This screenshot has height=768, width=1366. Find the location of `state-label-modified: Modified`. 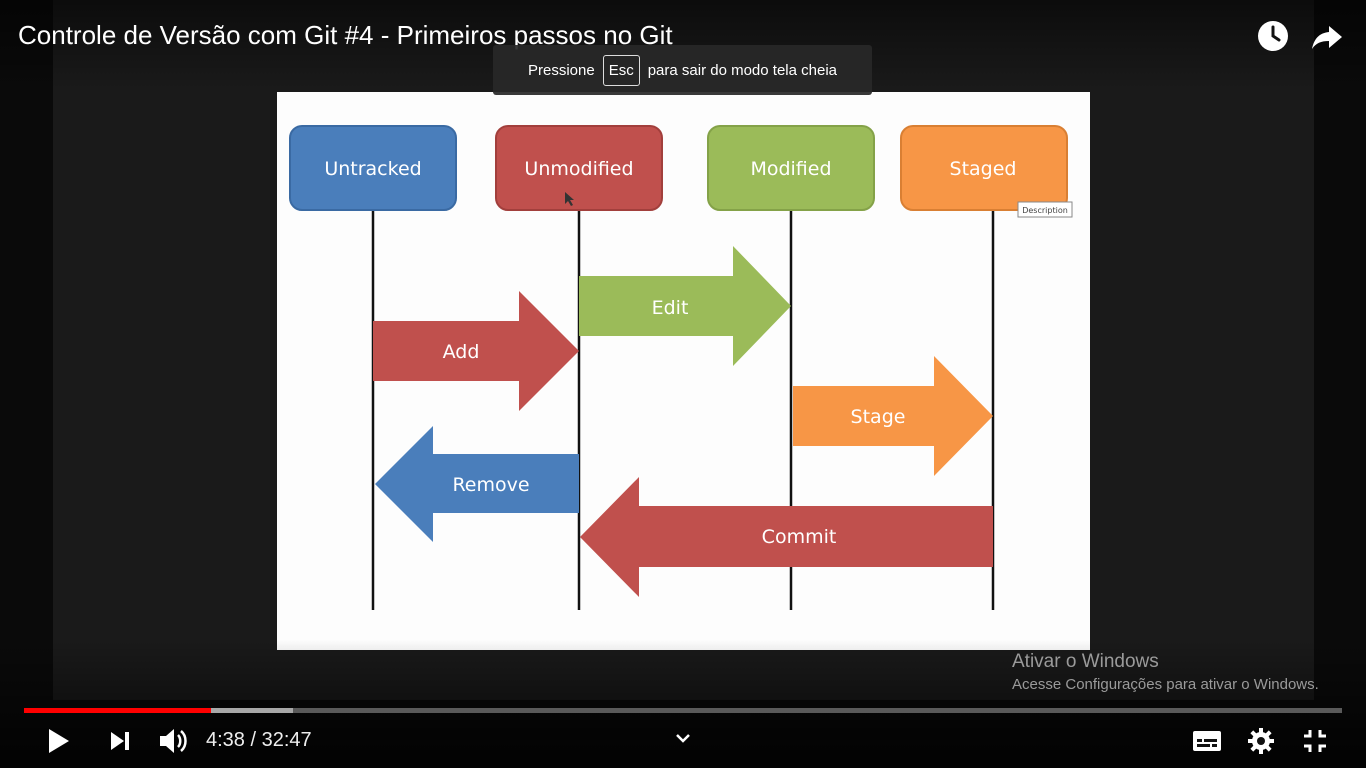

state-label-modified: Modified is located at coordinates (790, 169).